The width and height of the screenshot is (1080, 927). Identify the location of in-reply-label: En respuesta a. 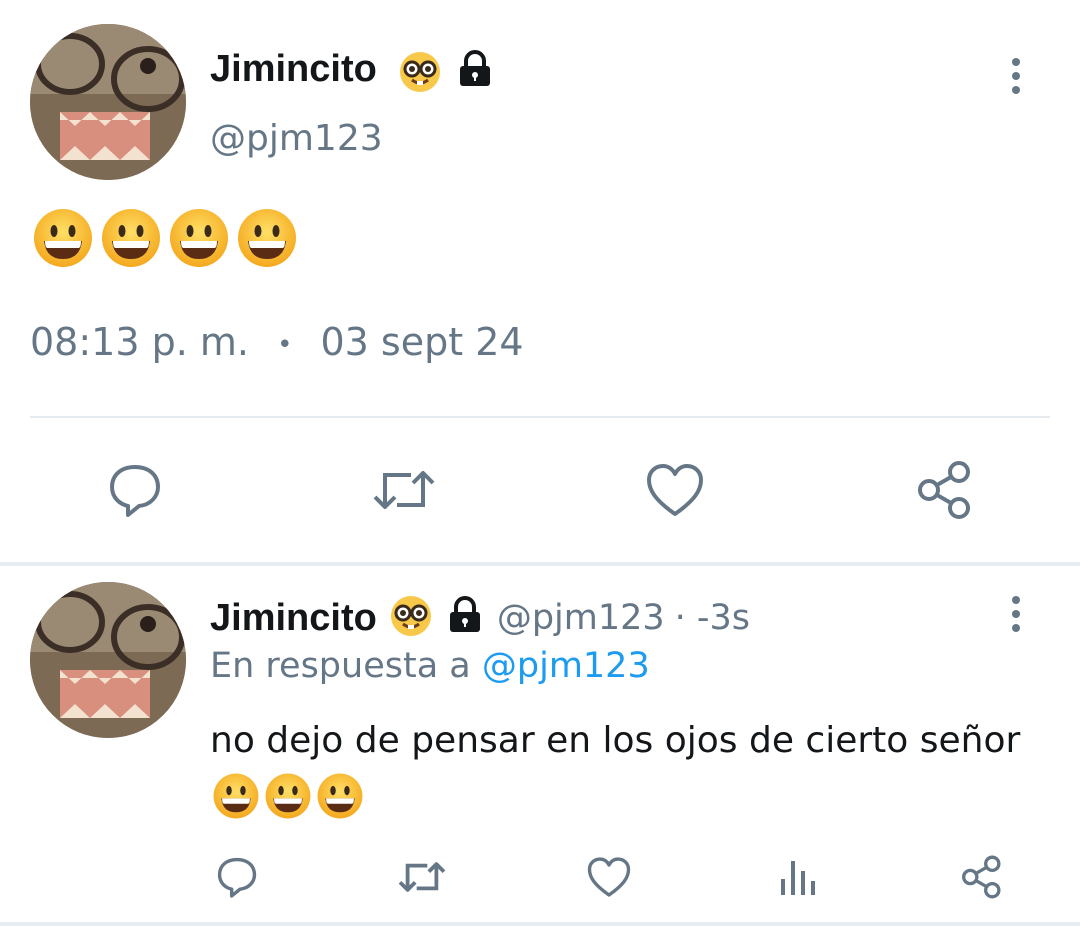
(340, 666).